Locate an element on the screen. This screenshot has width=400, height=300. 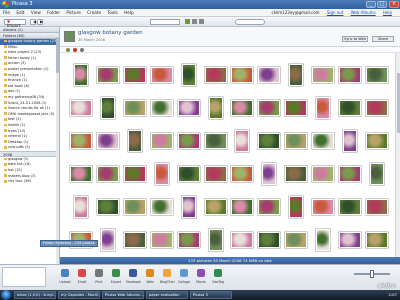
movie-icon is located at coordinates (201, 273).